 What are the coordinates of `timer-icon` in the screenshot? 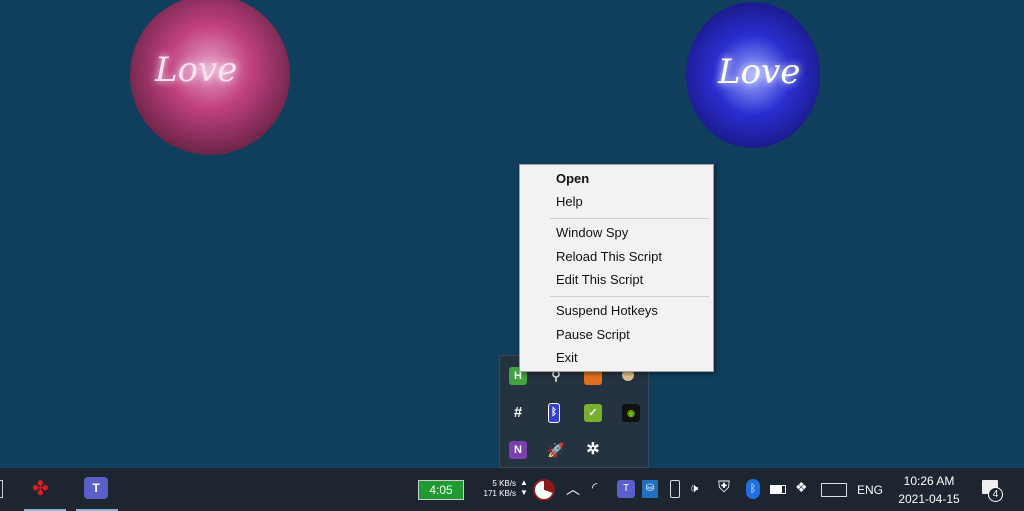 It's located at (544, 490).